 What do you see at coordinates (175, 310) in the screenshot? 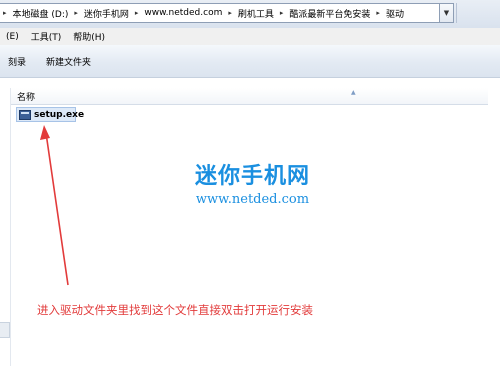
I see `annotation-text: 进入驱动文件夹里找到这个文件直接双击打开运行安装` at bounding box center [175, 310].